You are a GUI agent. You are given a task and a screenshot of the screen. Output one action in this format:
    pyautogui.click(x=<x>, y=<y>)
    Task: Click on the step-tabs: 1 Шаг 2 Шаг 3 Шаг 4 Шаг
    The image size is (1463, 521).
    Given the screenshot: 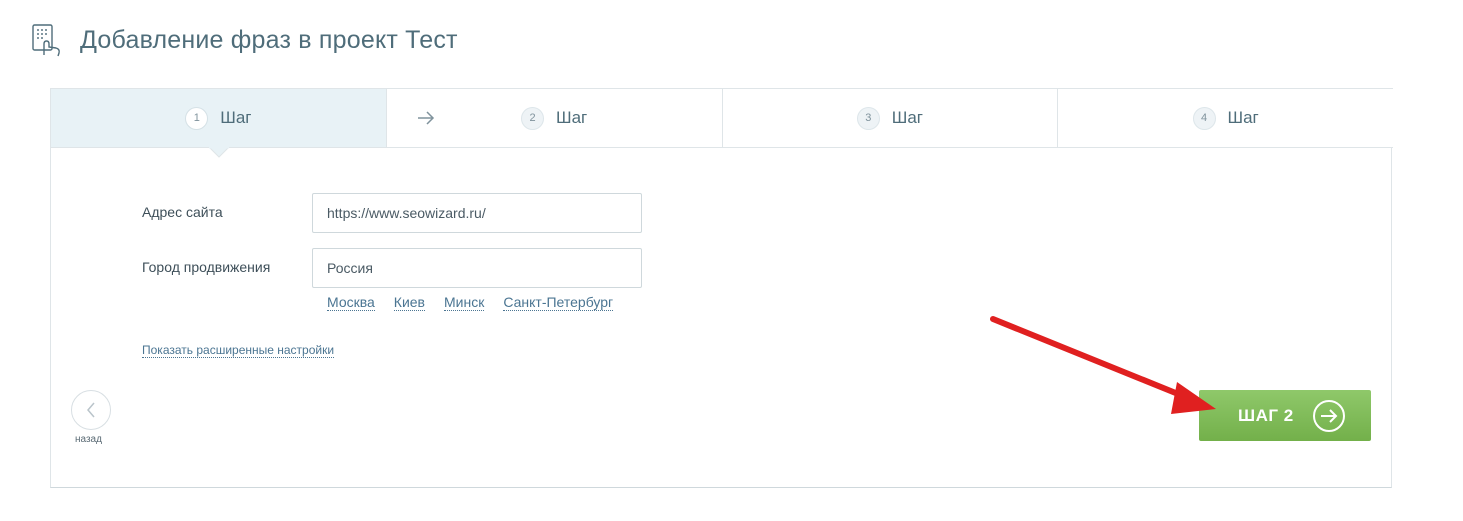 What is the action you would take?
    pyautogui.click(x=722, y=118)
    